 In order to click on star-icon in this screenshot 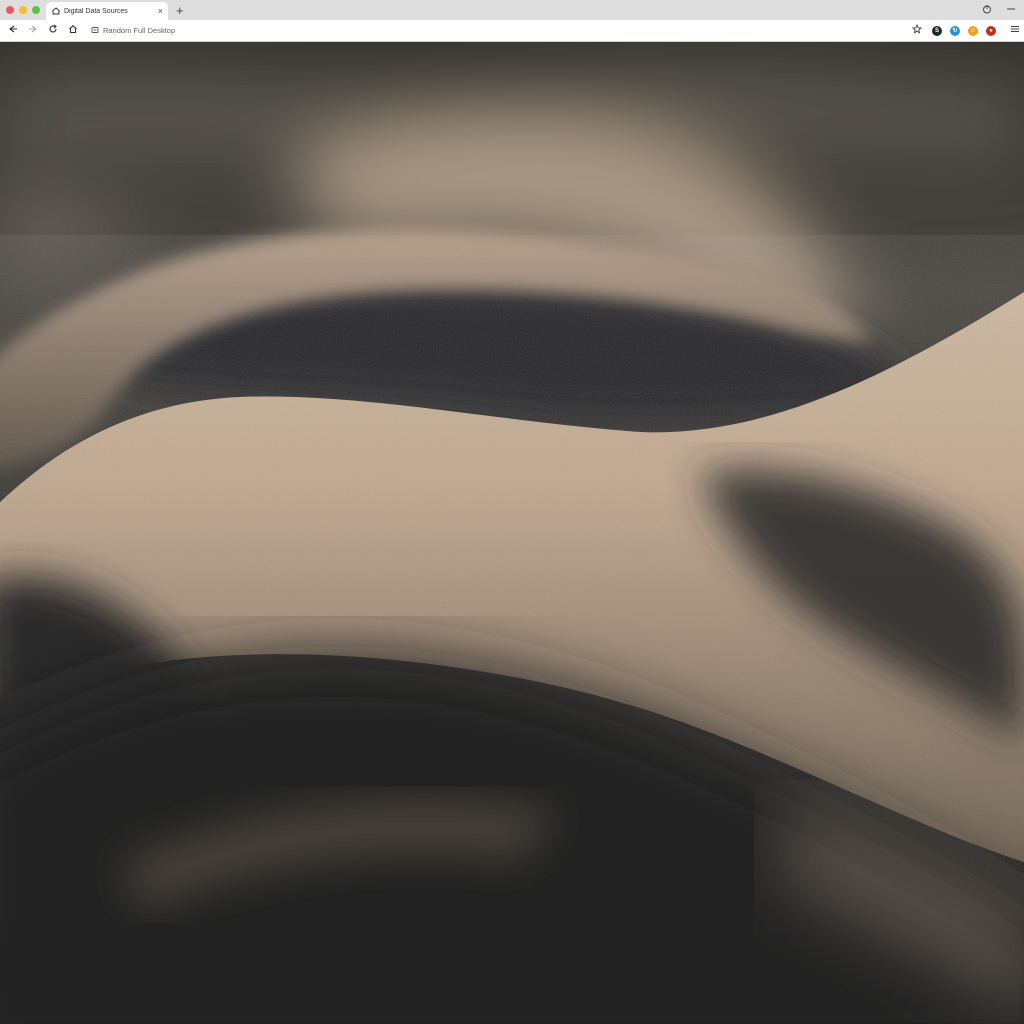, I will do `click(917, 30)`.